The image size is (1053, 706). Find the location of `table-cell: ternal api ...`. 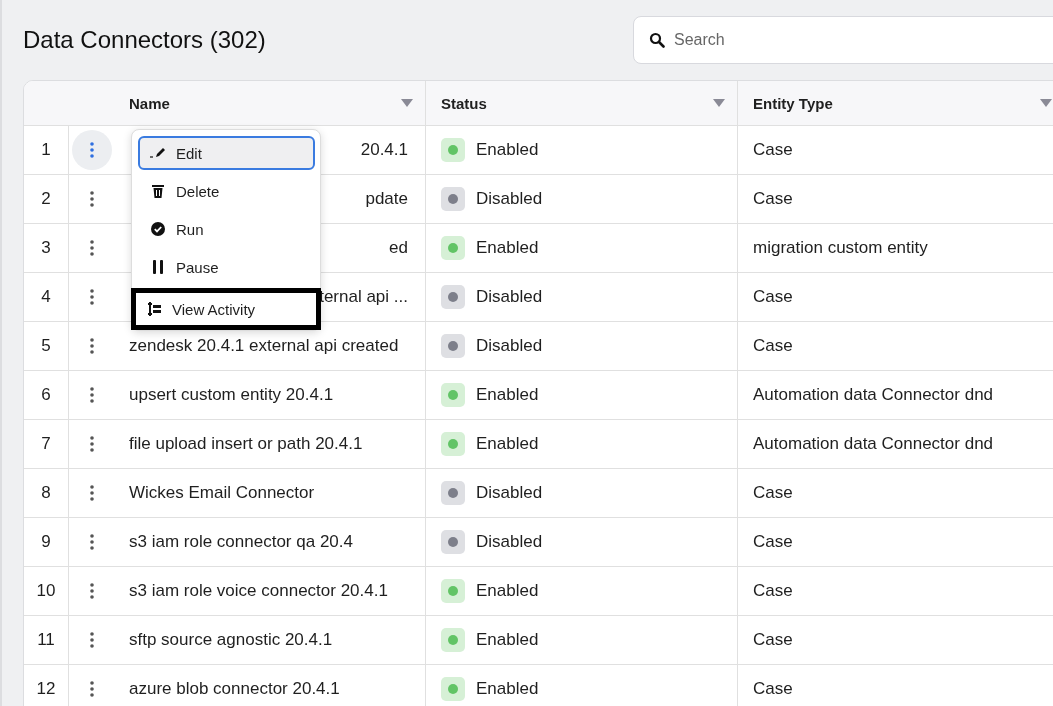

table-cell: ternal api ... is located at coordinates (363, 297).